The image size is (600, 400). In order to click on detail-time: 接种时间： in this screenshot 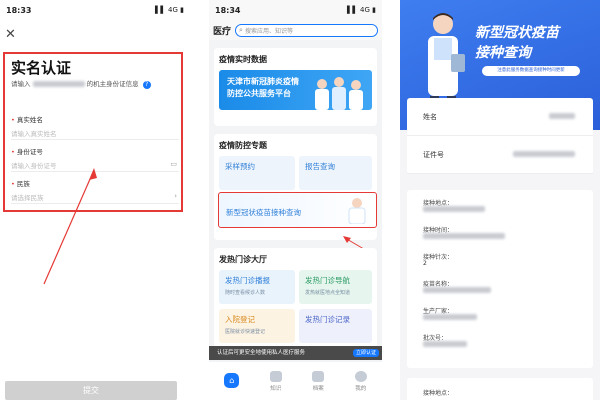, I will do `click(500, 233)`.